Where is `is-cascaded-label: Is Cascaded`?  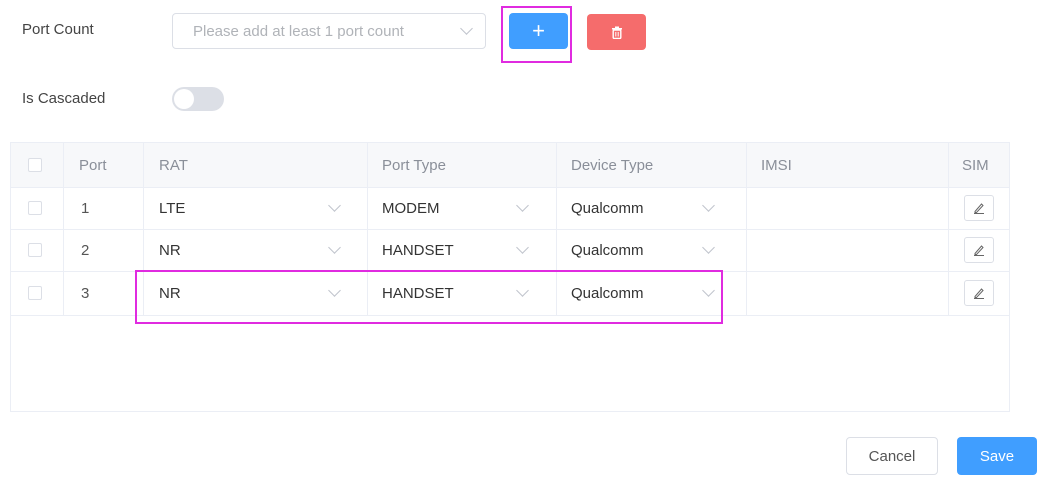
is-cascaded-label: Is Cascaded is located at coordinates (64, 98).